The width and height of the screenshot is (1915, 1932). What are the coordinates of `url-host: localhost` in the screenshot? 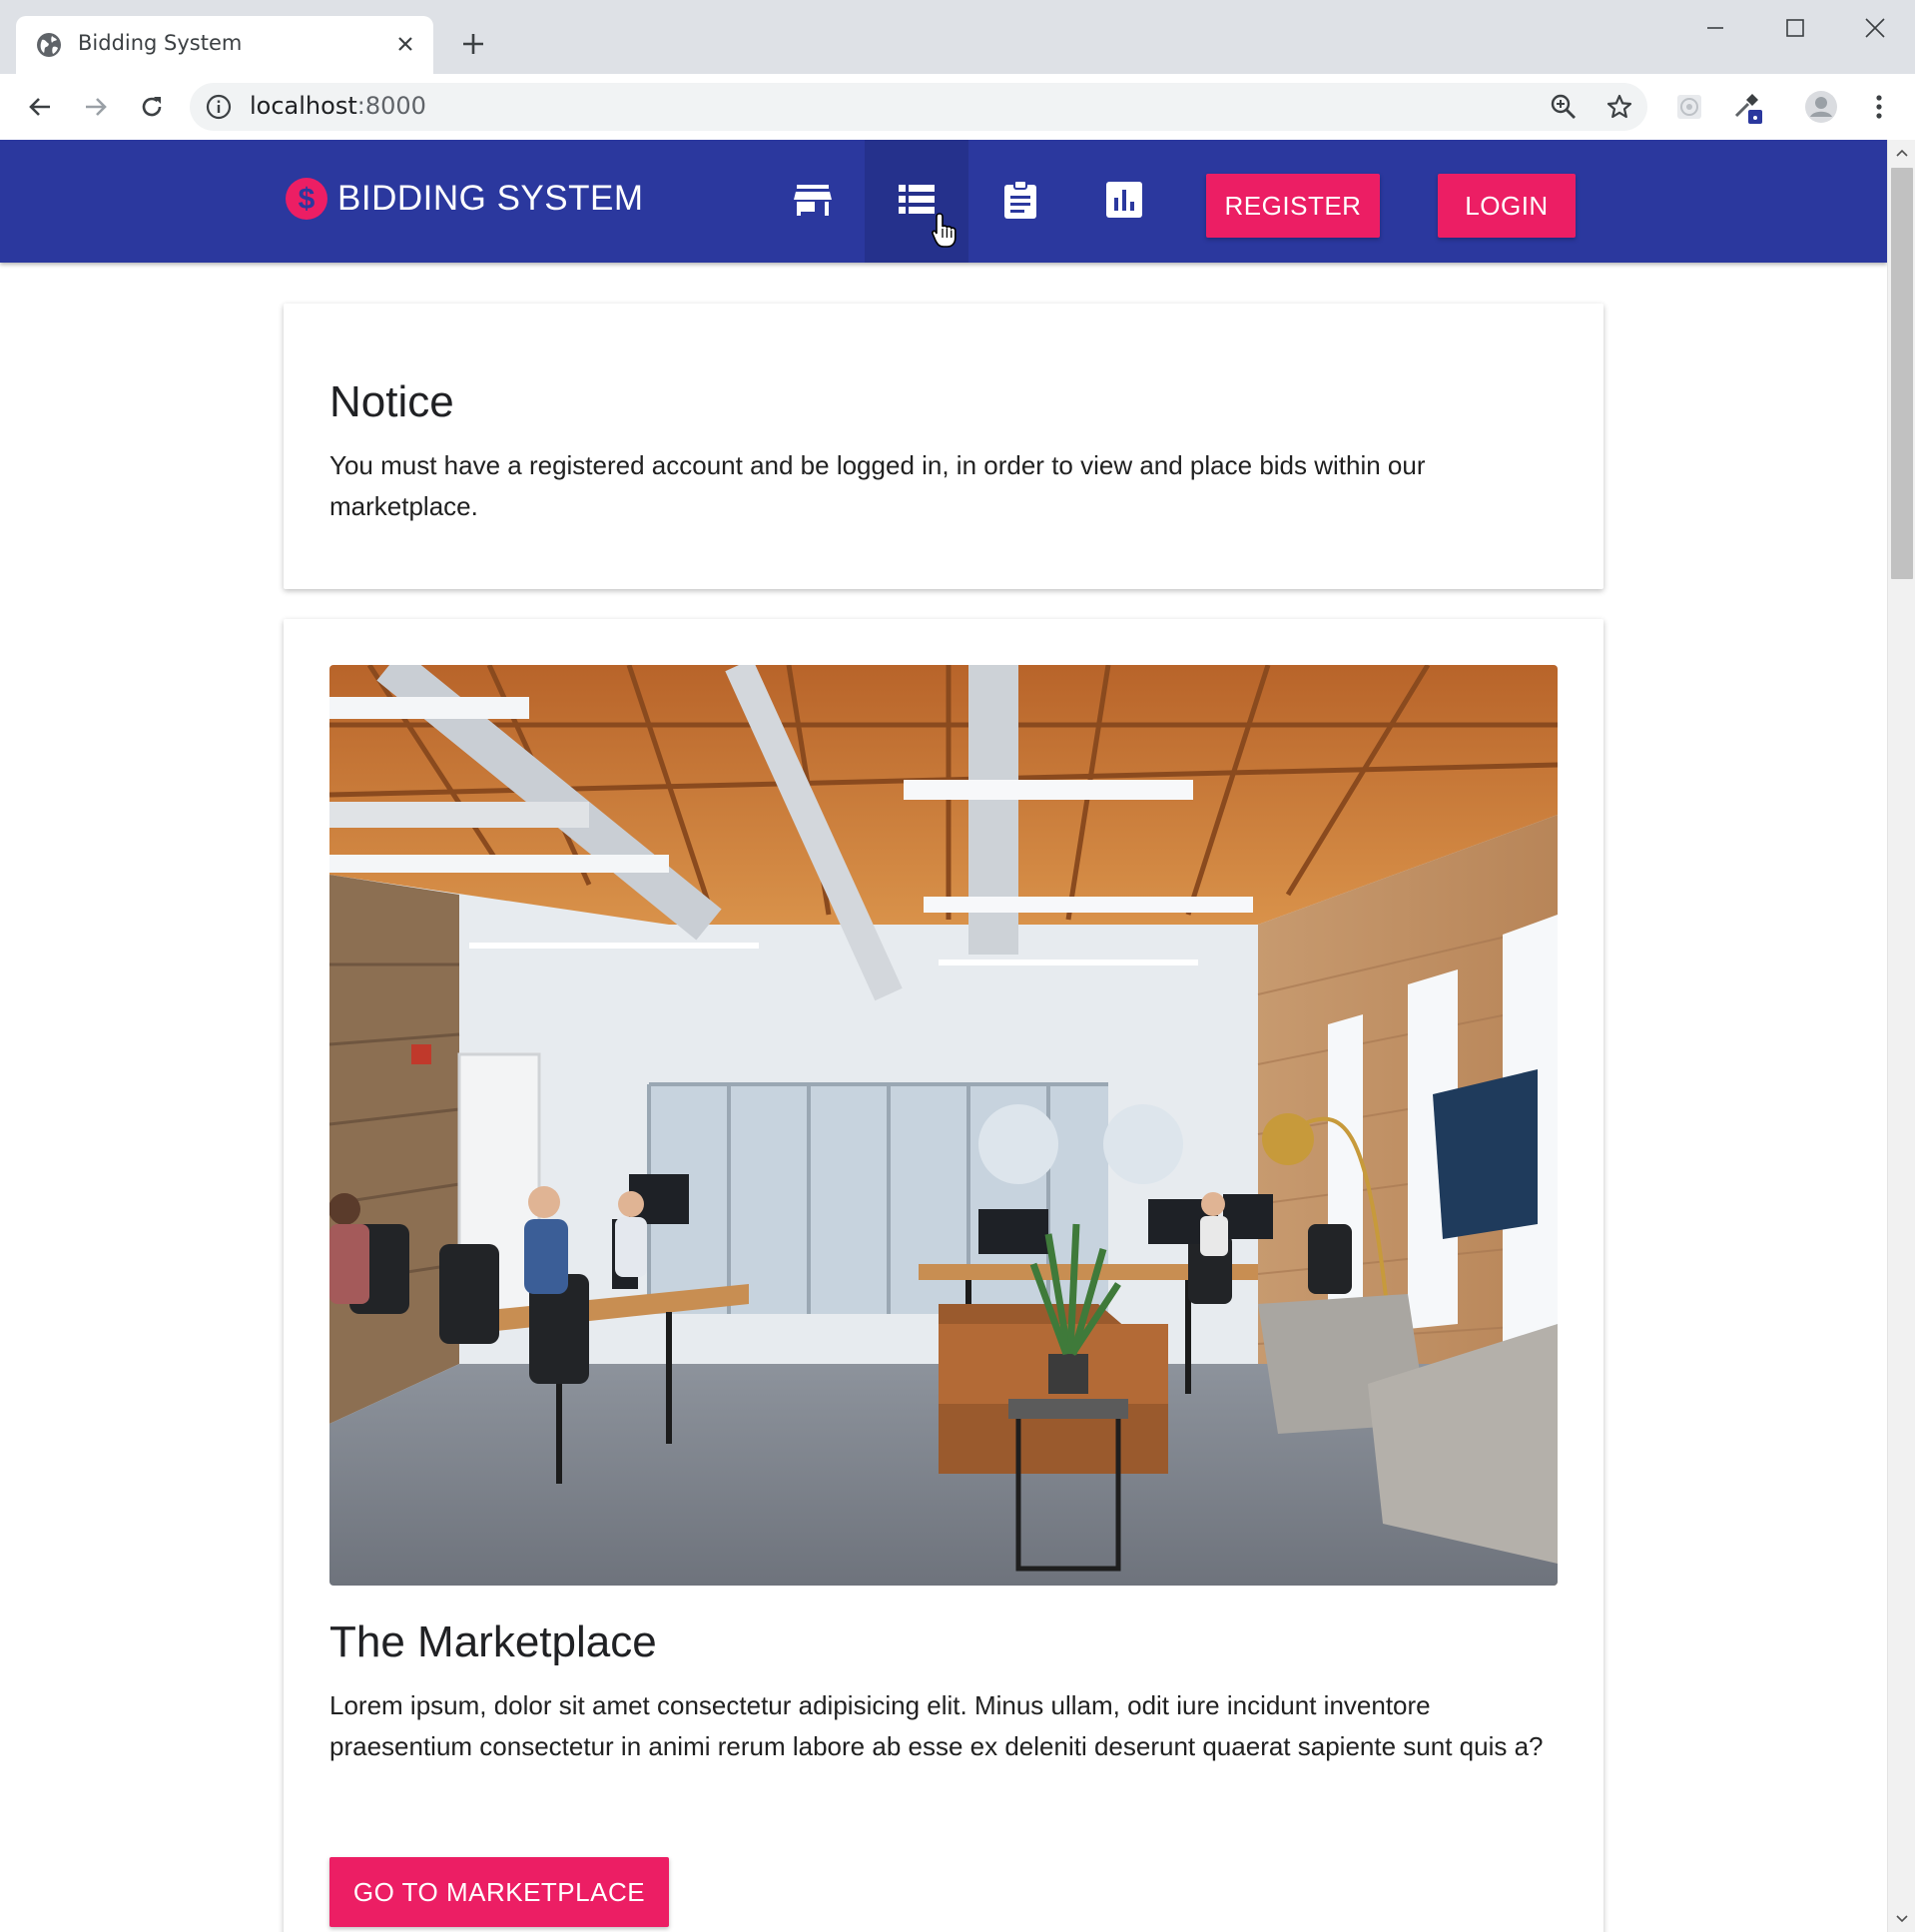 It's located at (303, 106).